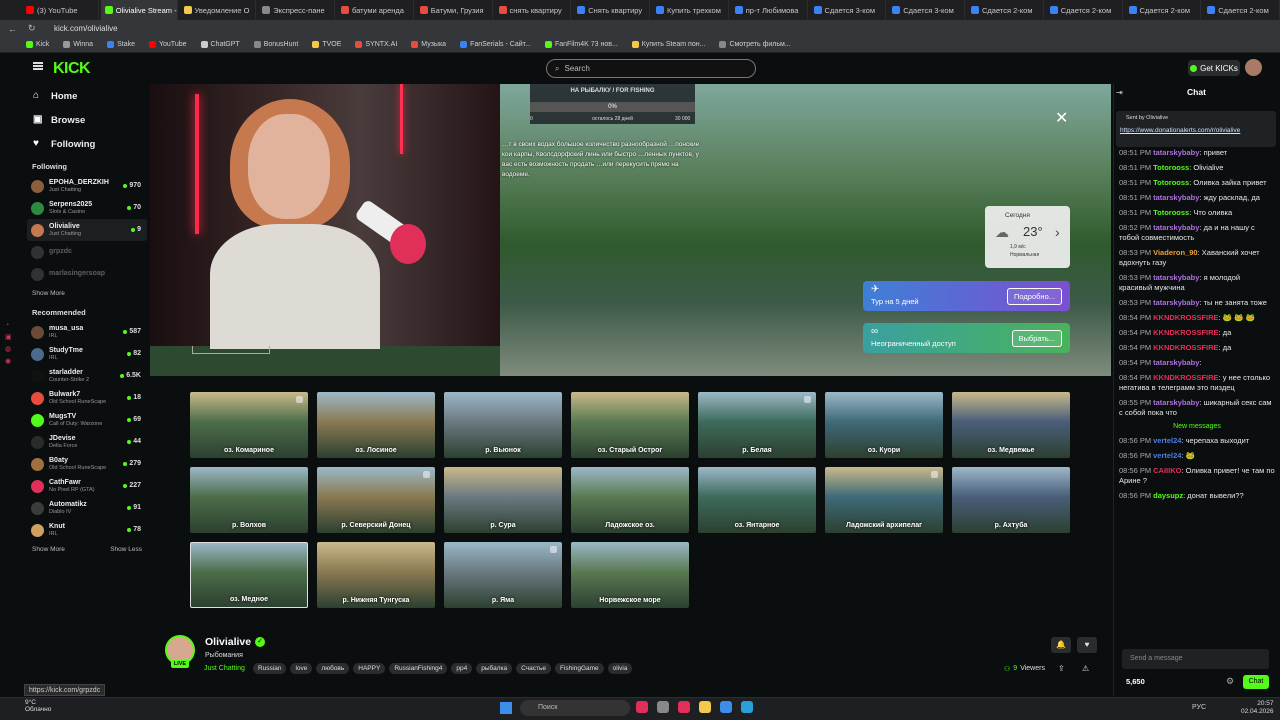 This screenshot has width=1280, height=720. What do you see at coordinates (757, 425) in the screenshot?
I see `location-card: р. Белая` at bounding box center [757, 425].